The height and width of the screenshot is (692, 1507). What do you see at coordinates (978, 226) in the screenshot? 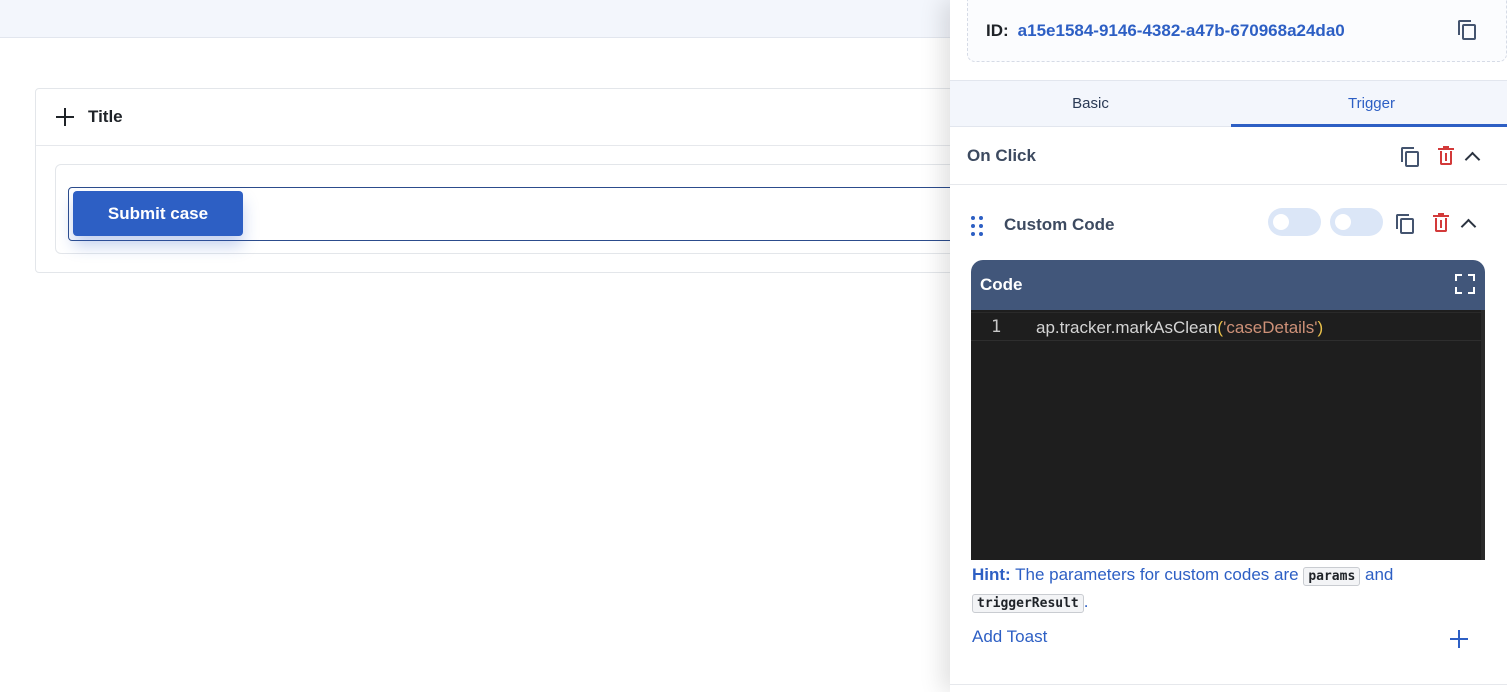
I see `drag-handle-icon` at bounding box center [978, 226].